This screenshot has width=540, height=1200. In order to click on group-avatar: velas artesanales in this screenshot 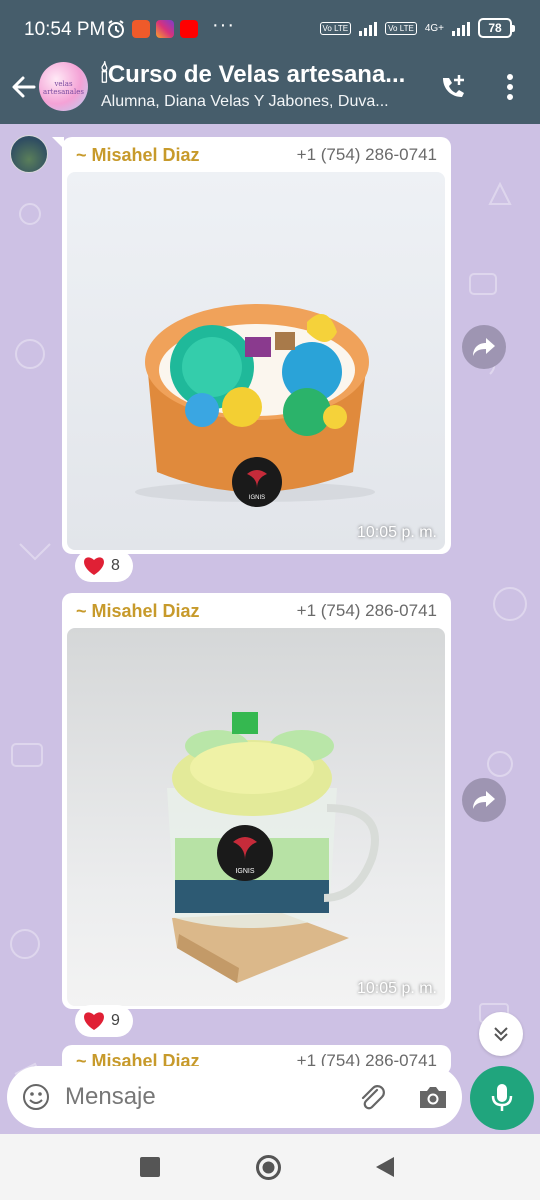, I will do `click(63, 86)`.